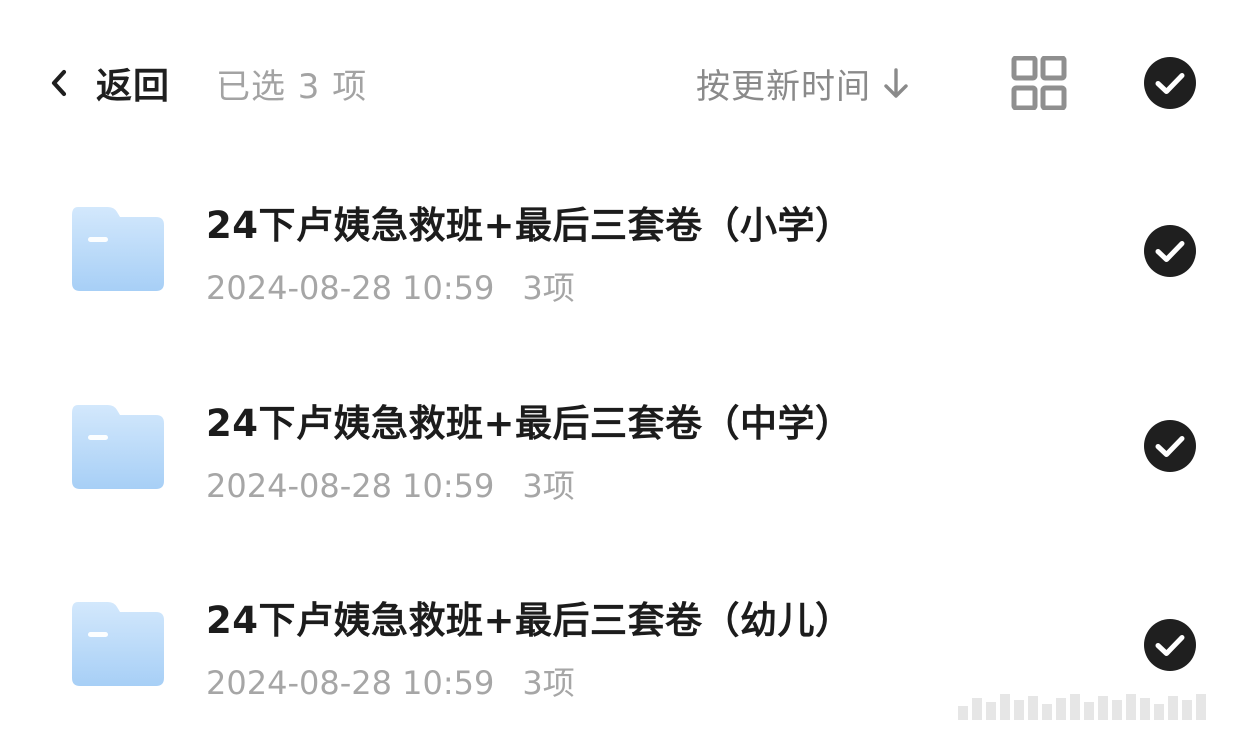 Image resolution: width=1236 pixels, height=736 pixels. I want to click on selected-count-text: 已选 3 项, so click(292, 86).